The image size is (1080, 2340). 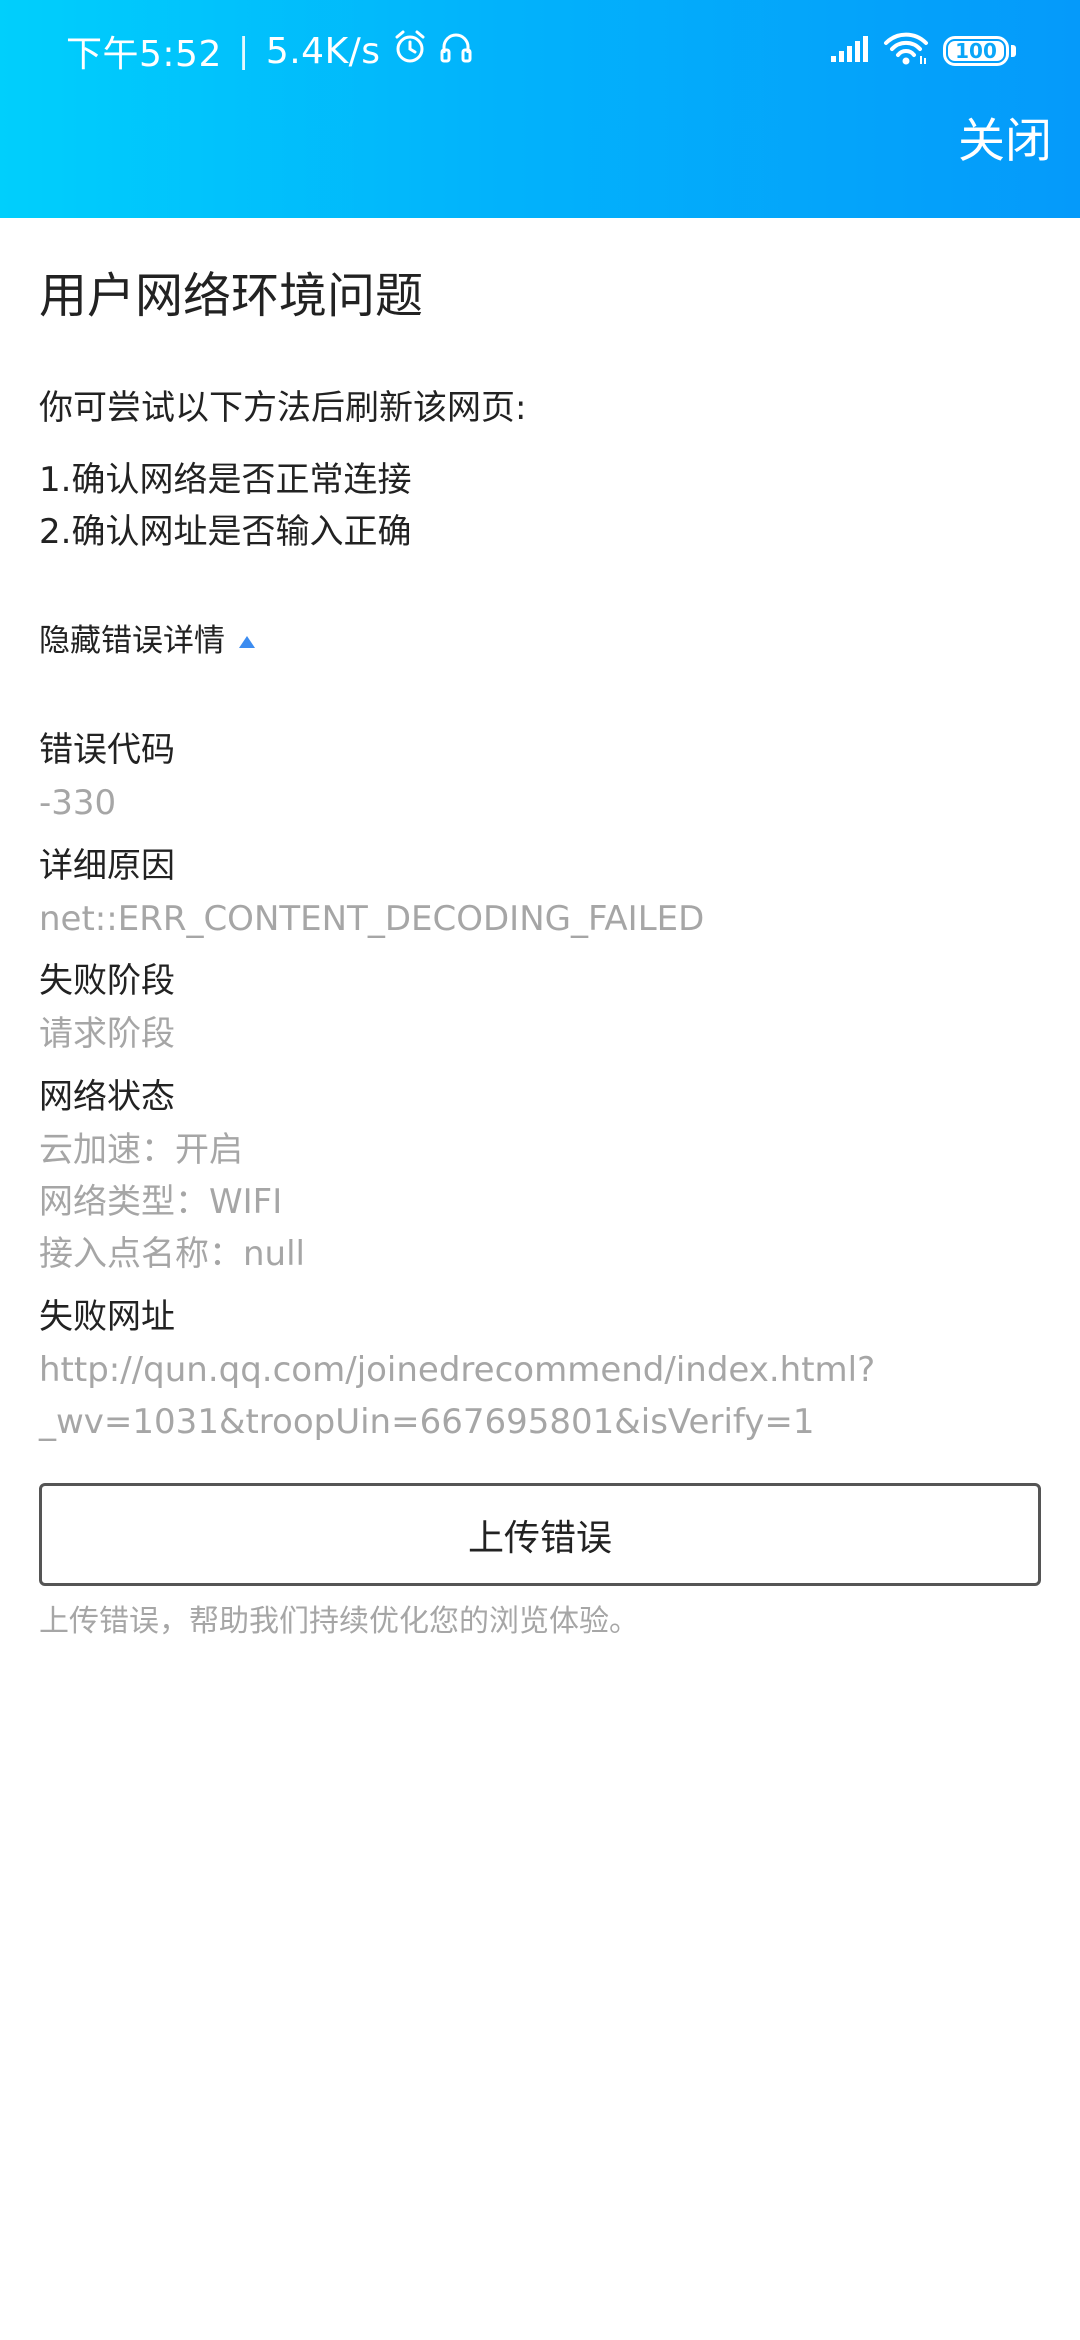 I want to click on caret-up-icon, so click(x=247, y=641).